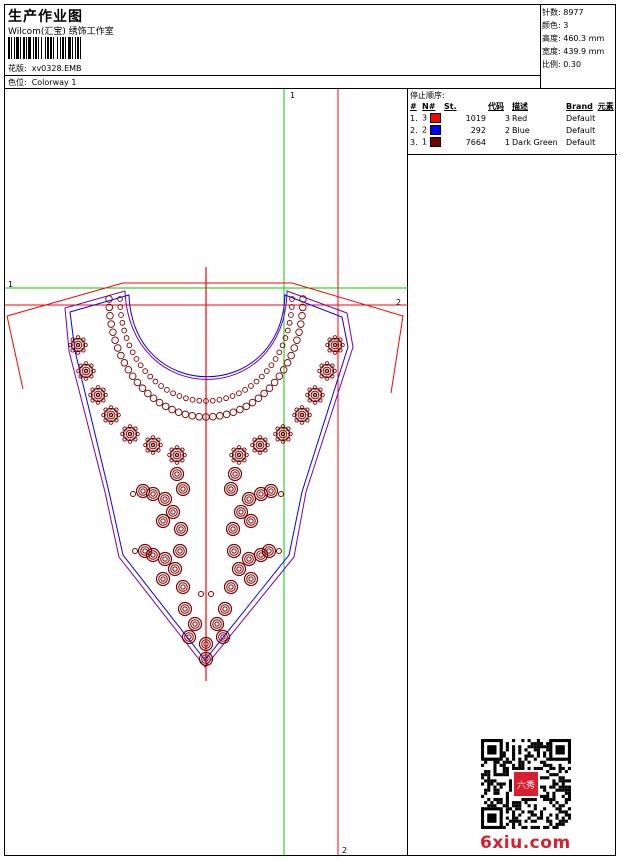 The image size is (620, 860). Describe the element at coordinates (512, 106) in the screenshot. I see `table-header-row: # N# St. 代码 描述 Brand 元素` at that location.